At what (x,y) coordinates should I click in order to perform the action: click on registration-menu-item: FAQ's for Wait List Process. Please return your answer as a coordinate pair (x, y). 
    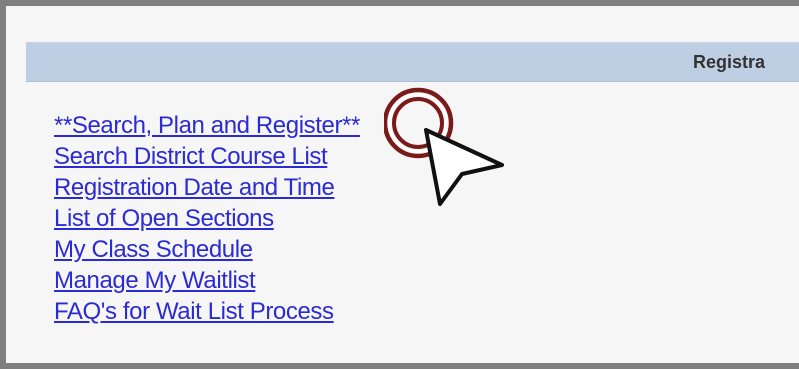
    Looking at the image, I should click on (207, 312).